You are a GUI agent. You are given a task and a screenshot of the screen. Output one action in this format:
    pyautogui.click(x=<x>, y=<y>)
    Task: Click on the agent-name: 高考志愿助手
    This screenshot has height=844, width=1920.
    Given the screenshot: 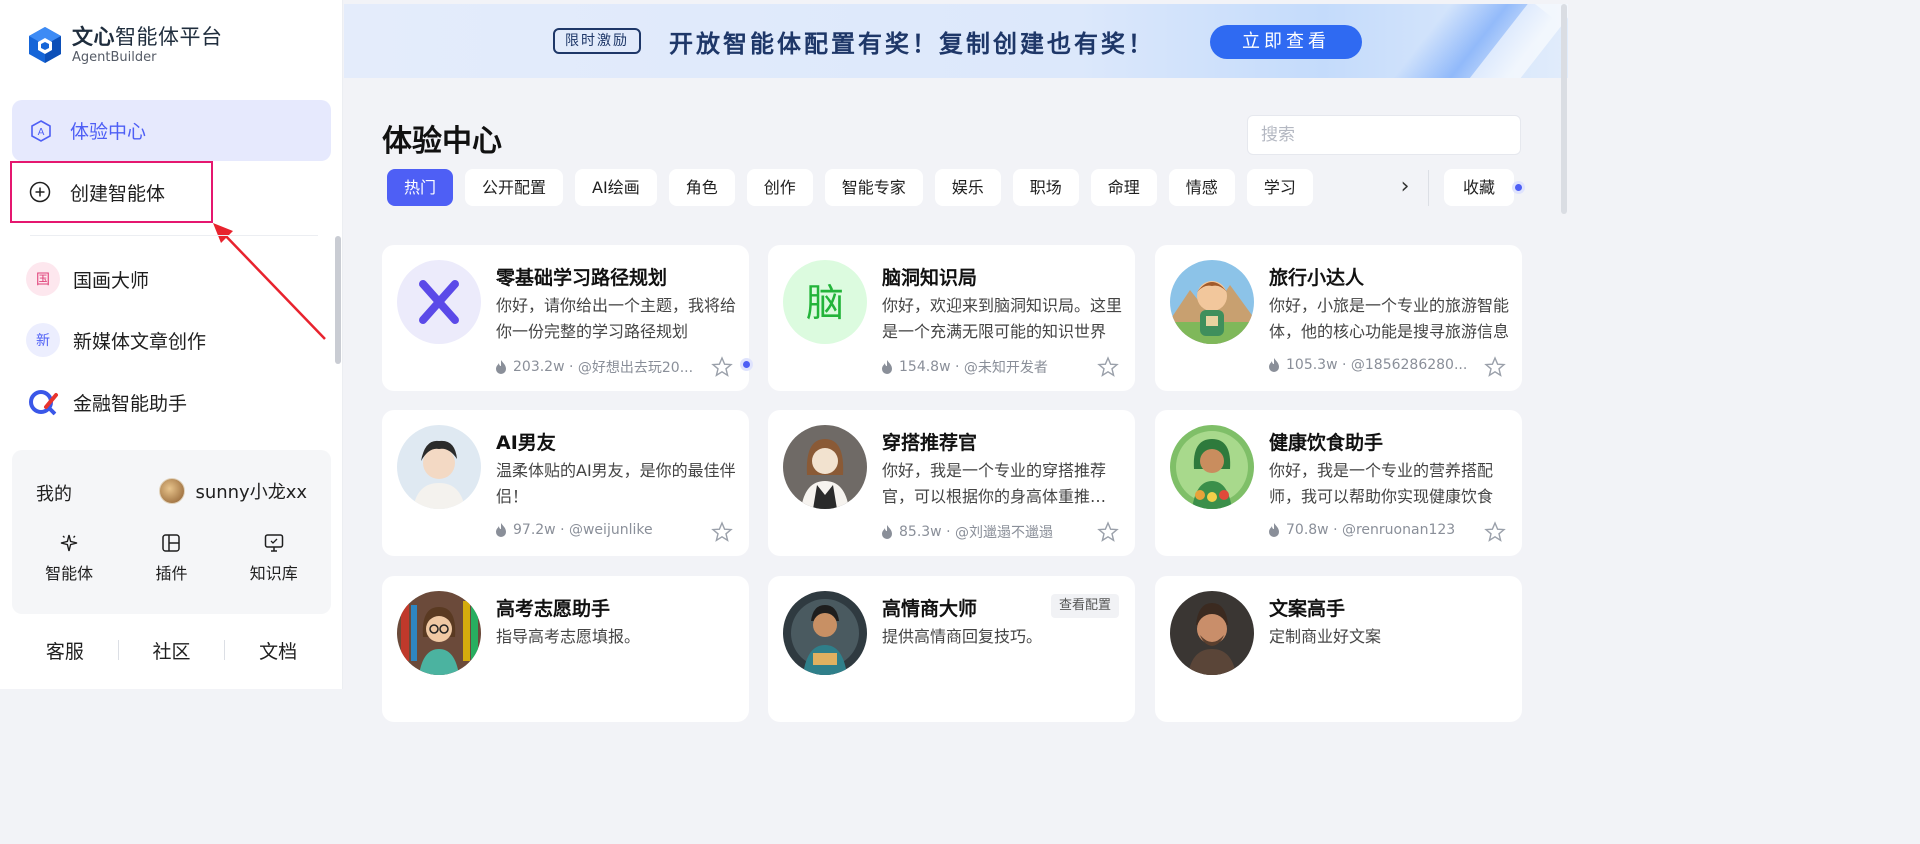 What is the action you would take?
    pyautogui.click(x=553, y=609)
    